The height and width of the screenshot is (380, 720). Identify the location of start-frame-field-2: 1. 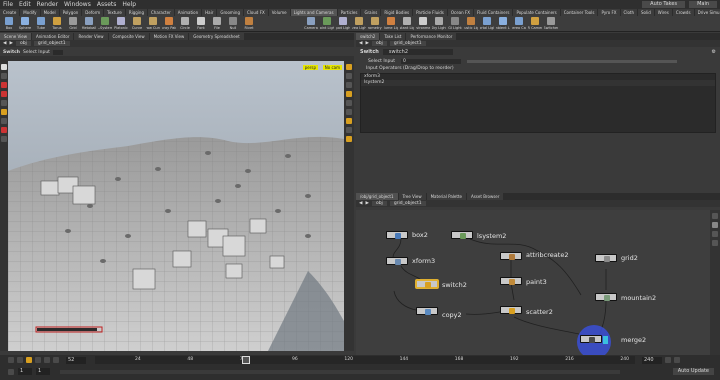
(43, 371).